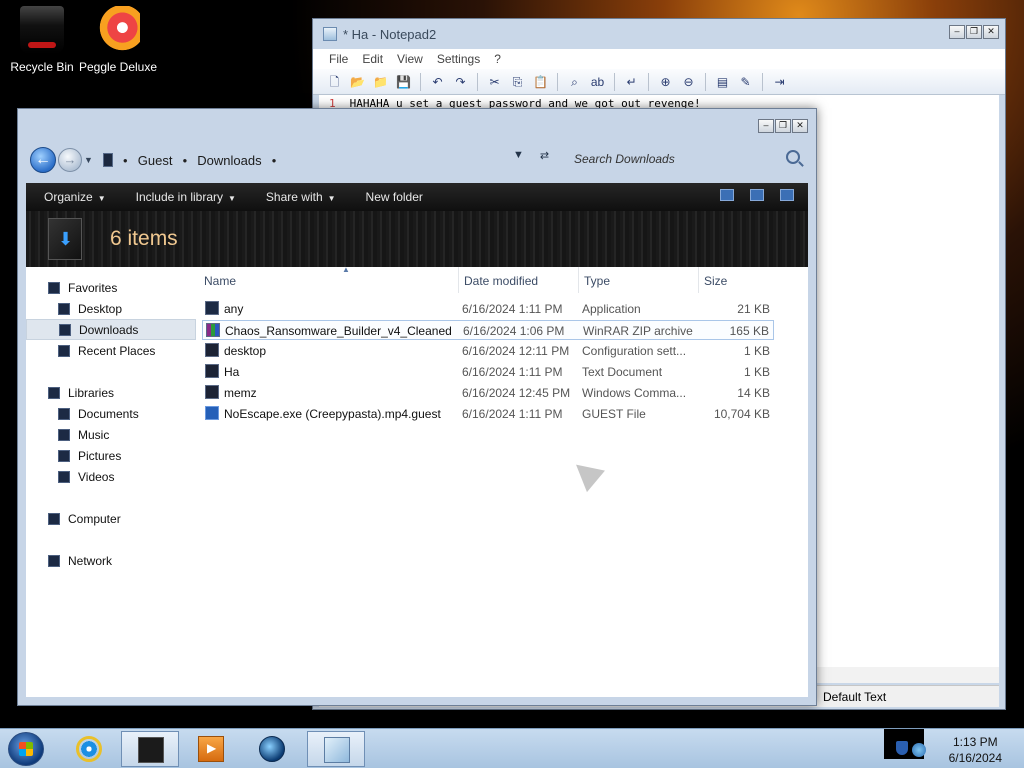 The width and height of the screenshot is (1024, 768). What do you see at coordinates (722, 82) in the screenshot?
I see `scheme-icon: ▤` at bounding box center [722, 82].